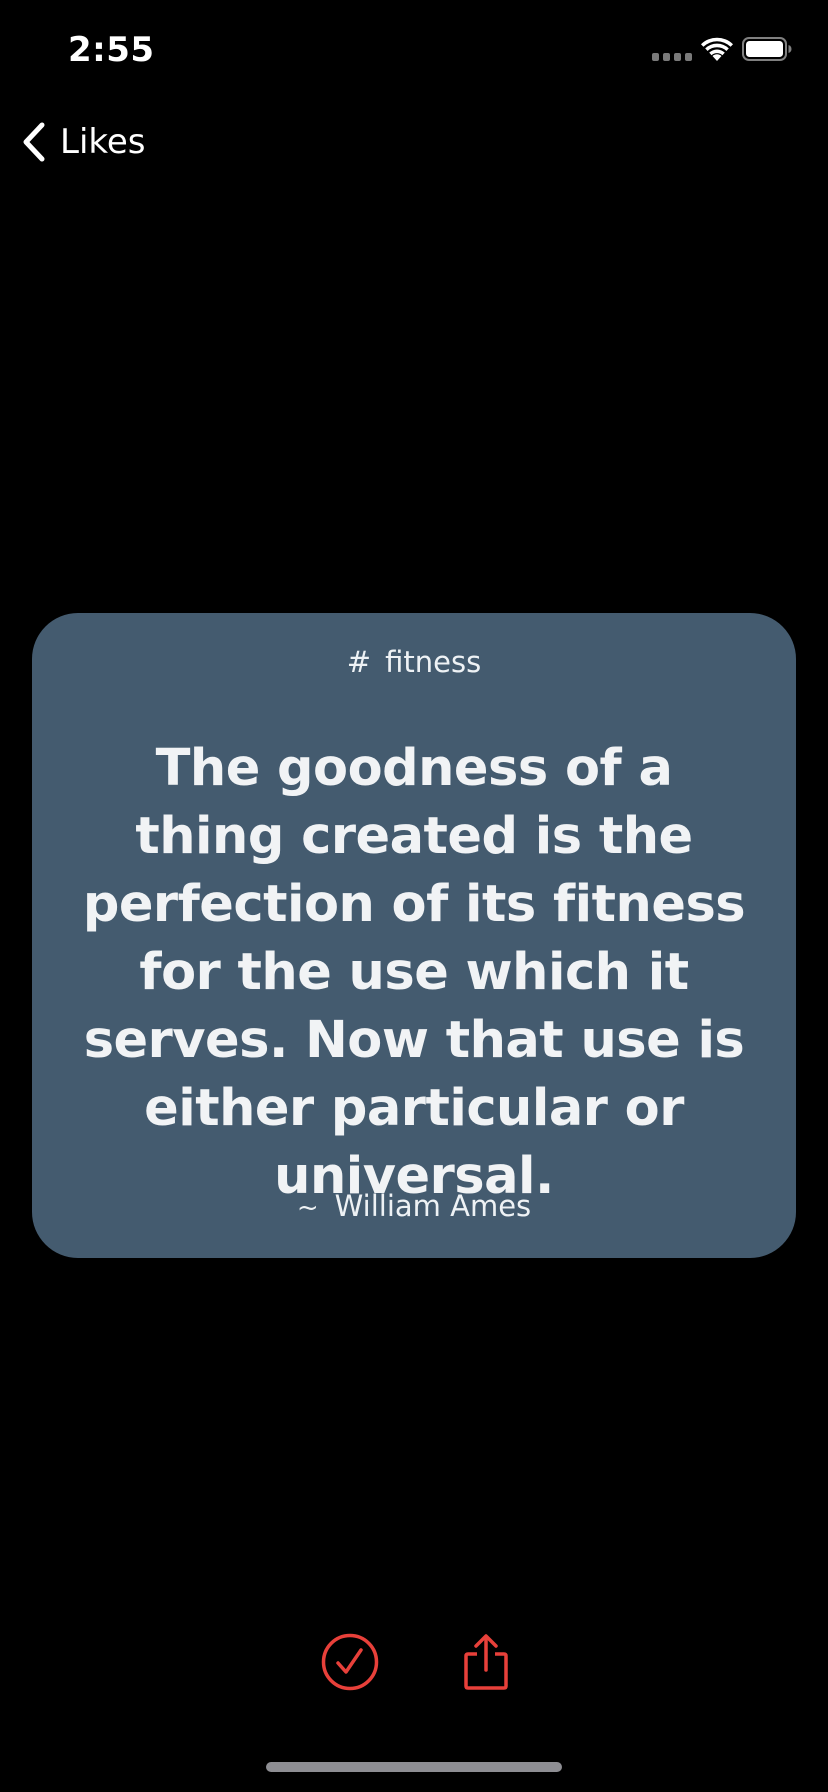 This screenshot has height=1792, width=828. Describe the element at coordinates (350, 1662) in the screenshot. I see `checkmark-circle-icon` at that location.